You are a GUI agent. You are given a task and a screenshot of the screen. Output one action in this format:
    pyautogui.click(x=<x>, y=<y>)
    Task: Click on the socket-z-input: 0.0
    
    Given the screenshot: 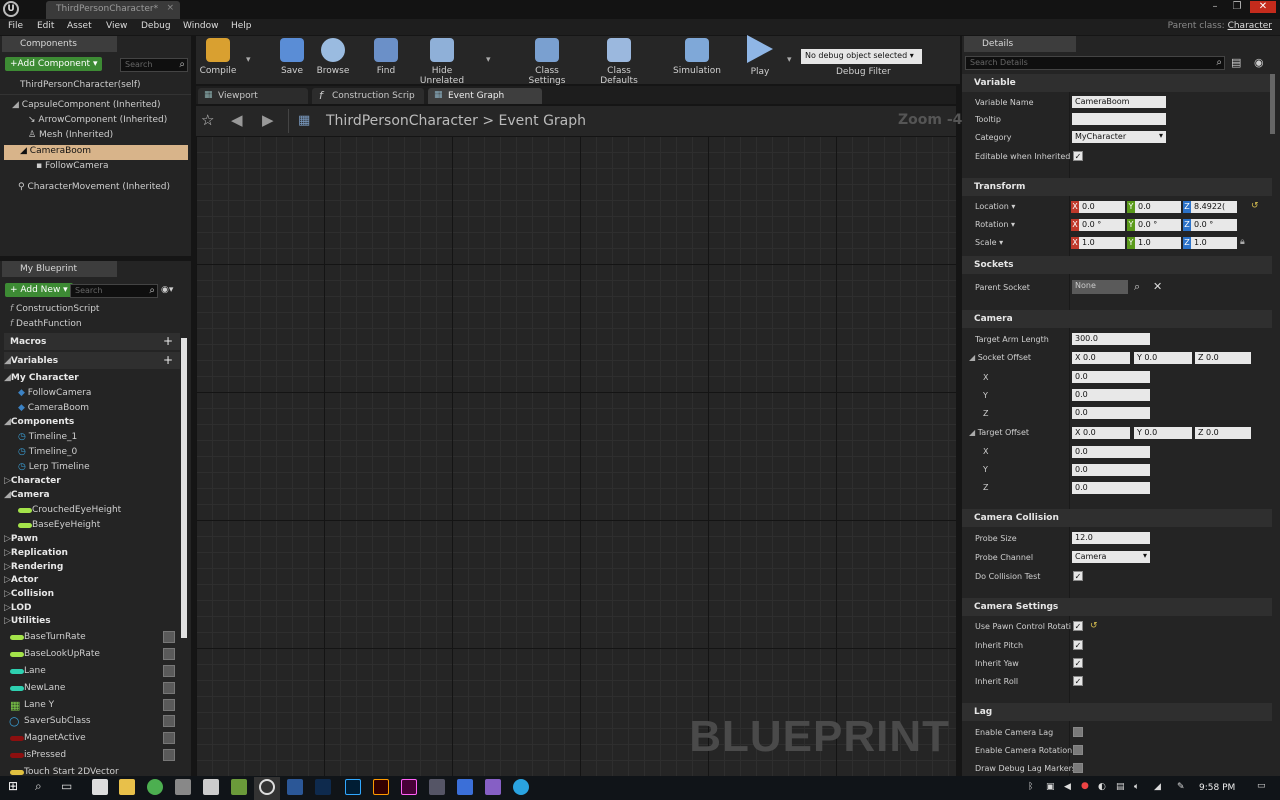 What is the action you would take?
    pyautogui.click(x=1111, y=413)
    